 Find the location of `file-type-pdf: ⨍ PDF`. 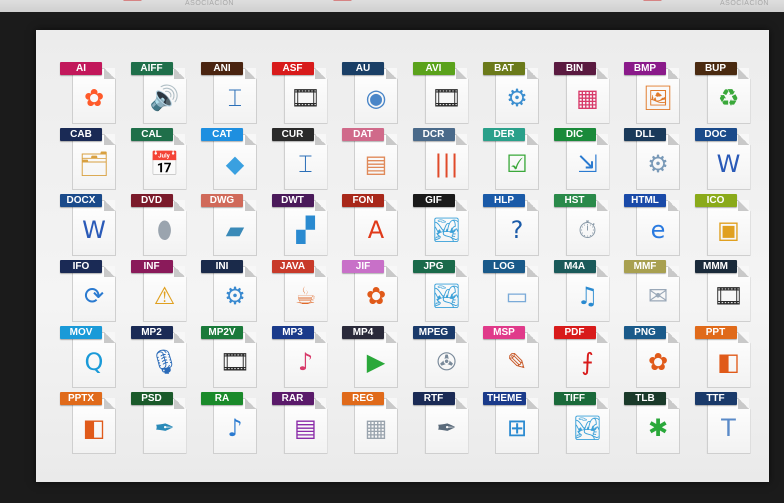

file-type-pdf: ⨍ PDF is located at coordinates (585, 359).